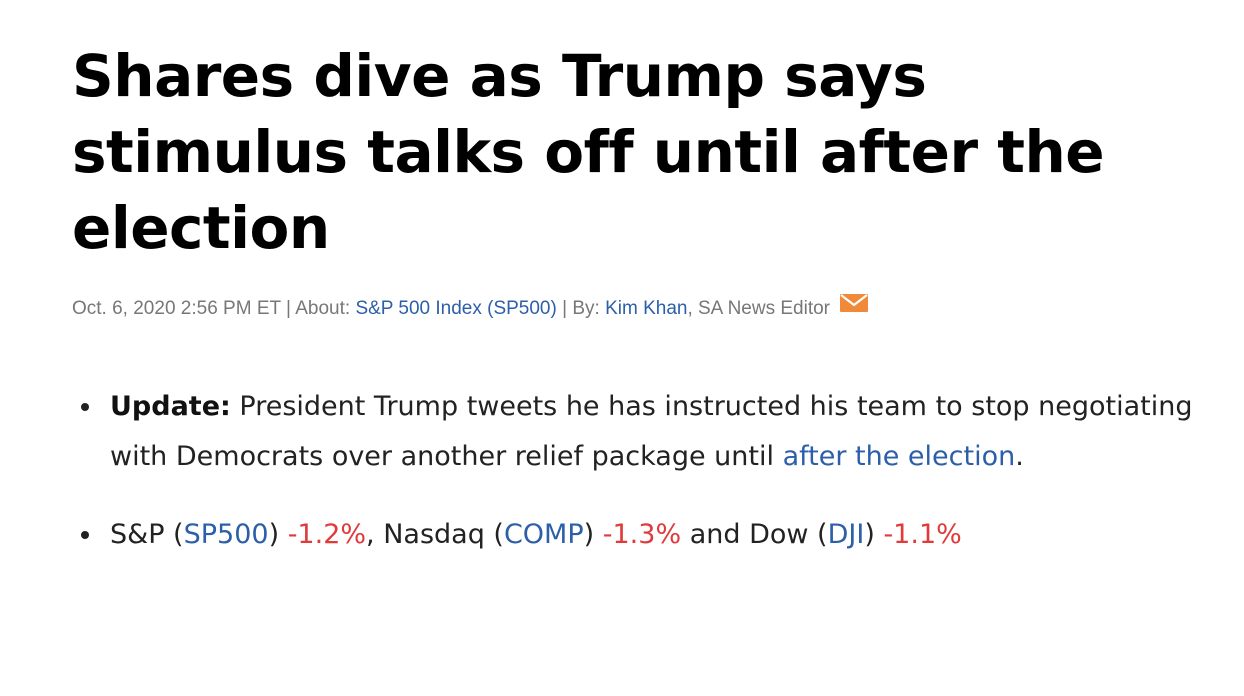 Image resolution: width=1244 pixels, height=696 pixels. Describe the element at coordinates (544, 534) in the screenshot. I see `comp-ticker-link: COMP` at that location.